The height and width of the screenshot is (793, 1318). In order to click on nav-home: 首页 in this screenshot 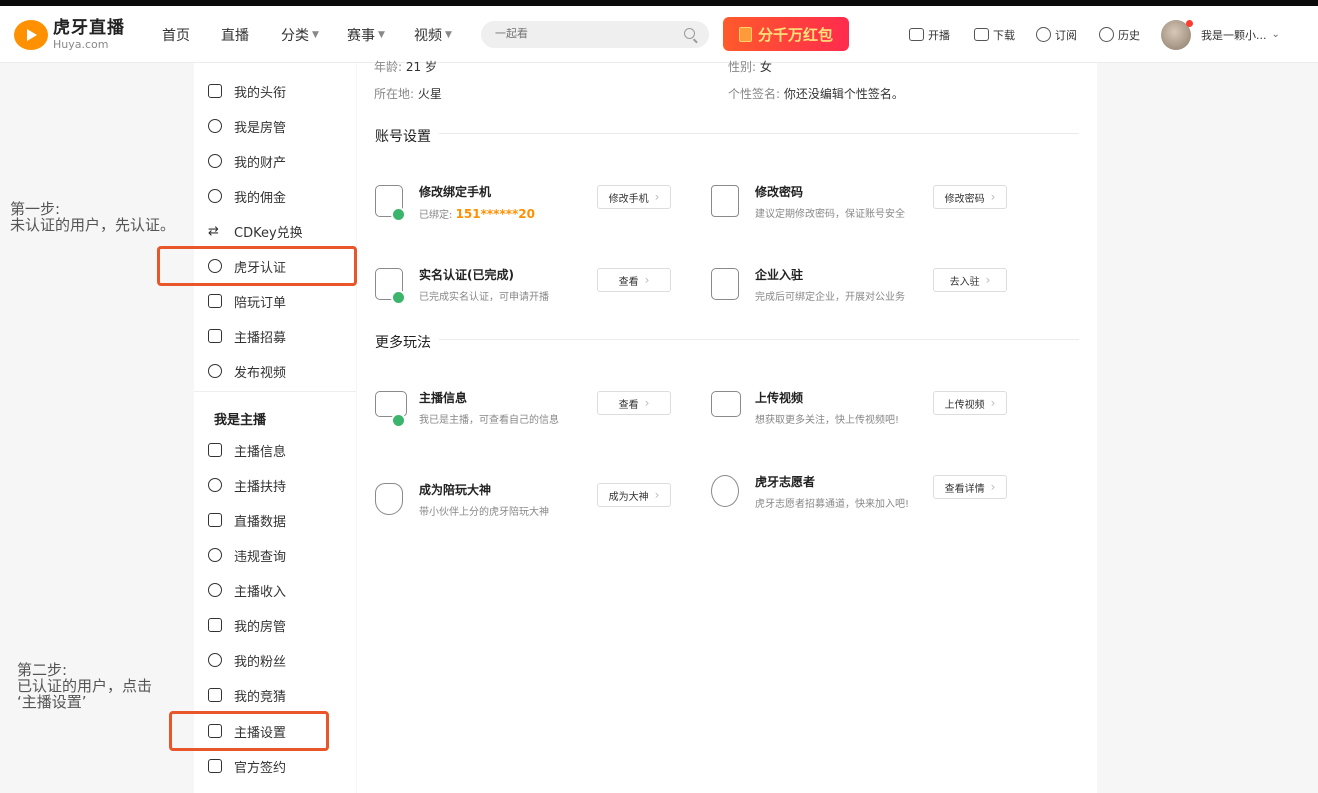, I will do `click(176, 34)`.